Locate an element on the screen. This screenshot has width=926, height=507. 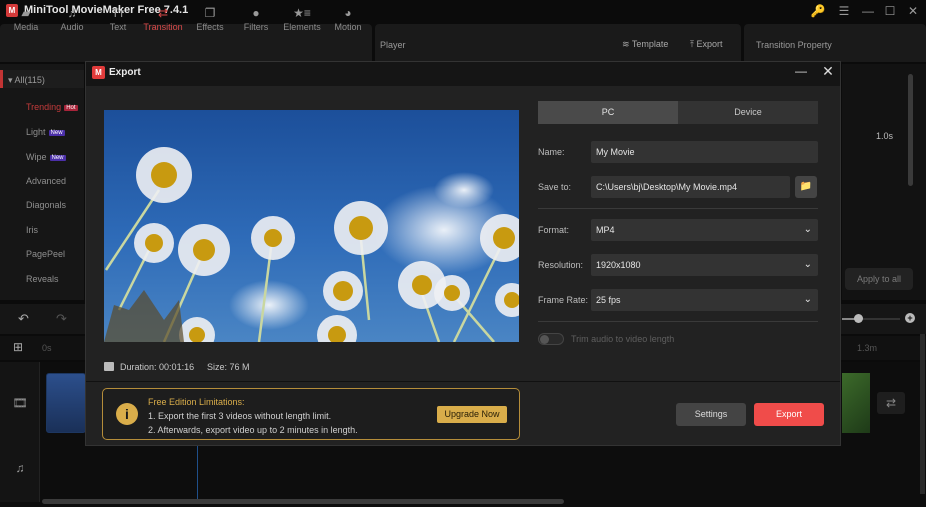
template-button: ≋ Template is located at coordinates (645, 44).